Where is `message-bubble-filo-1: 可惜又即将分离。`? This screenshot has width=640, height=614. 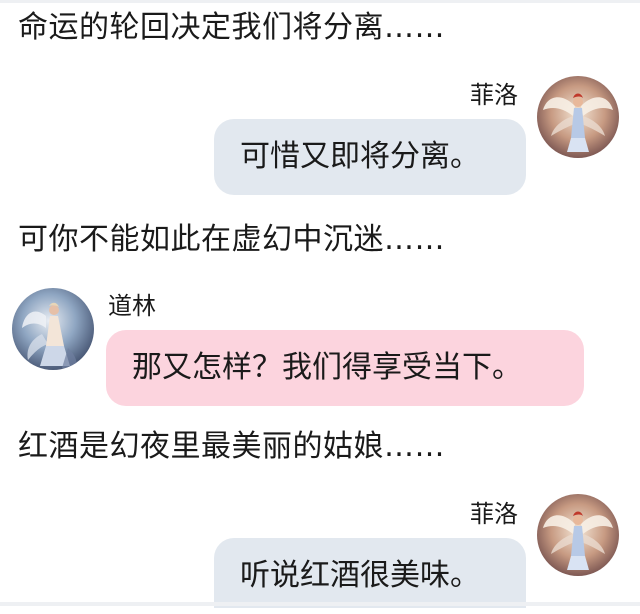
message-bubble-filo-1: 可惜又即将分离。 is located at coordinates (370, 157).